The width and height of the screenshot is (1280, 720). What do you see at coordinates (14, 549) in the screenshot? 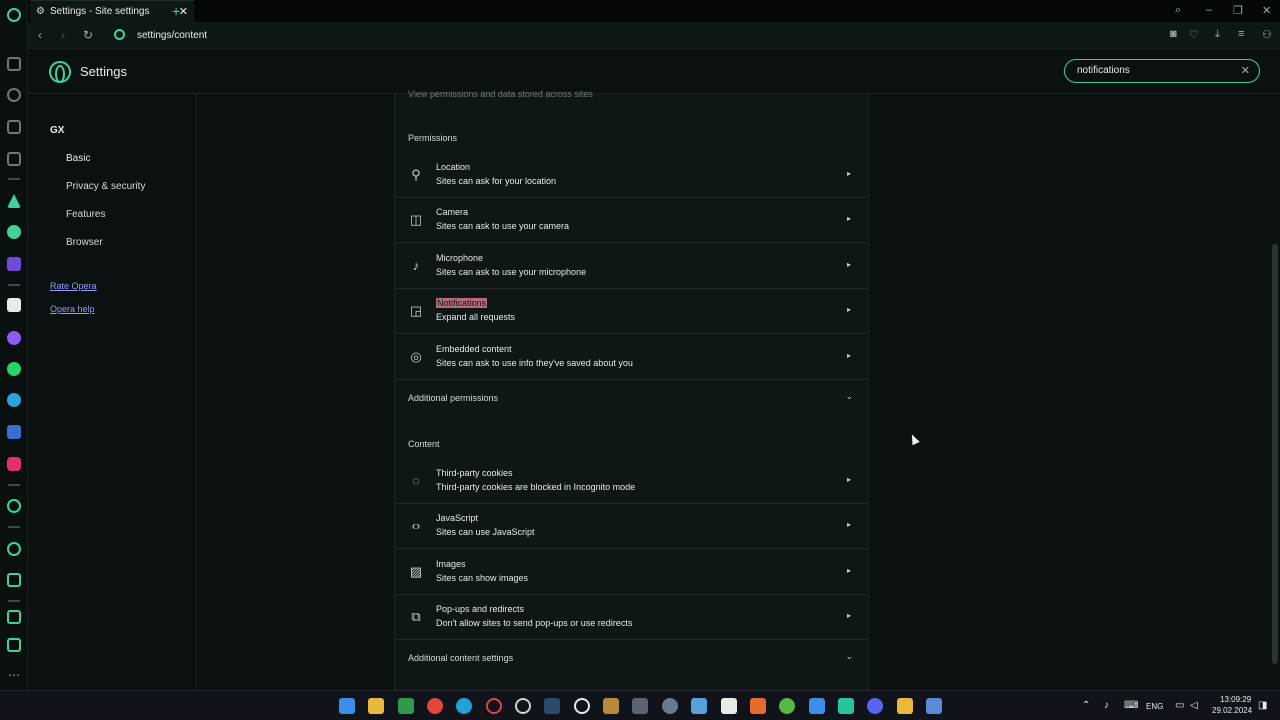
I see `history-icon` at bounding box center [14, 549].